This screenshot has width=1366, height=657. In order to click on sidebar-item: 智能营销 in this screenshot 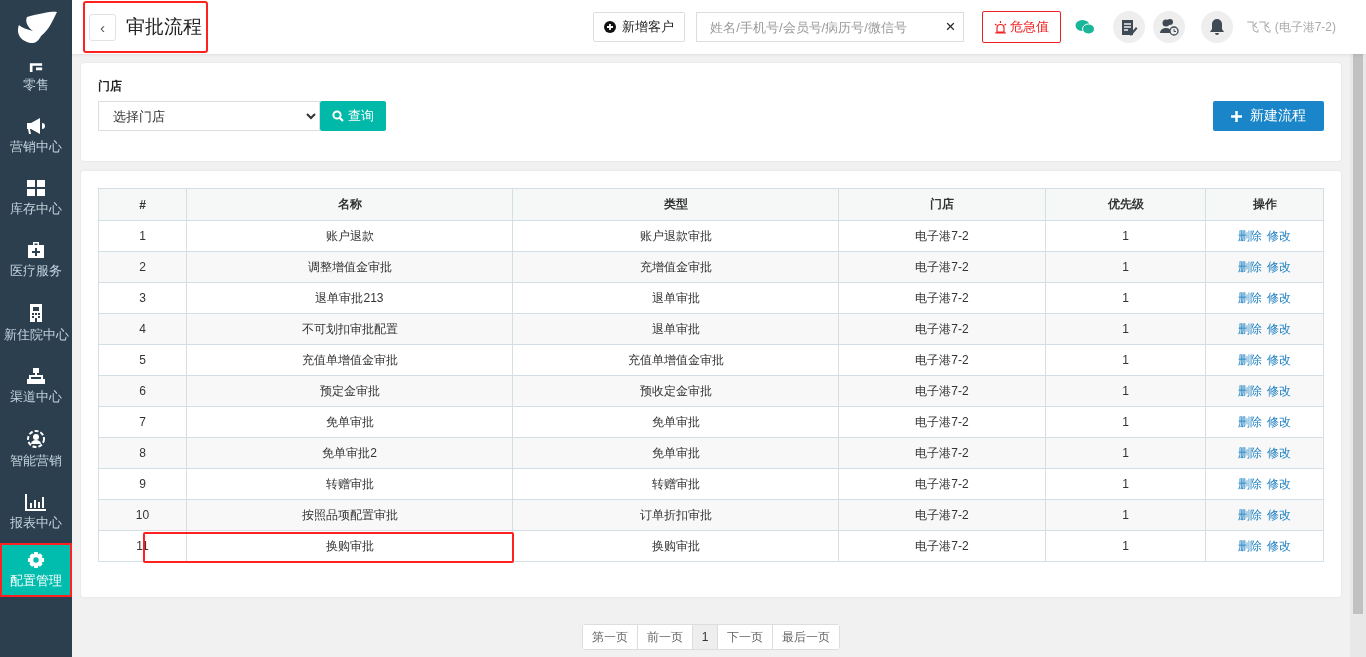, I will do `click(36, 449)`.